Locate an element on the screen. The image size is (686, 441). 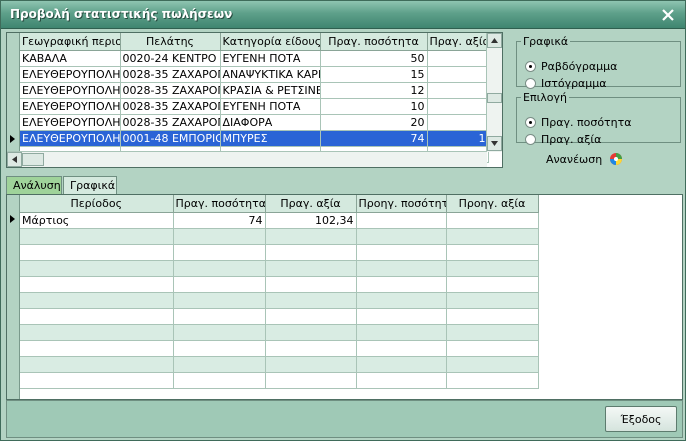
radio-histogram: Ιστόγραμμα is located at coordinates (566, 83).